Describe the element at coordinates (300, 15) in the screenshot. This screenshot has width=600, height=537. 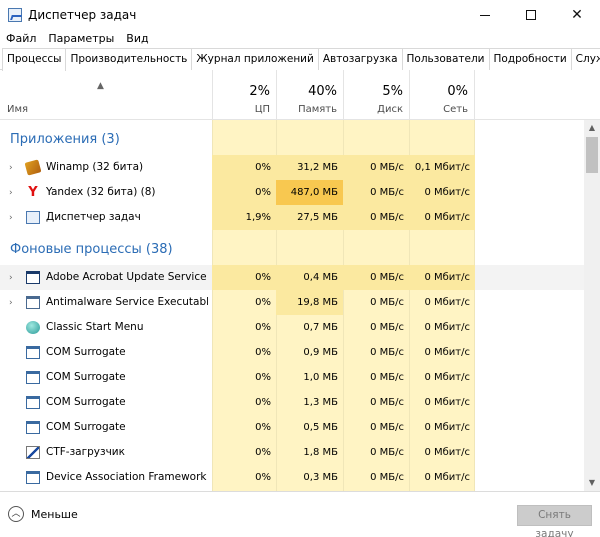
I see `title-bar: Диспетчер задач ✕` at that location.